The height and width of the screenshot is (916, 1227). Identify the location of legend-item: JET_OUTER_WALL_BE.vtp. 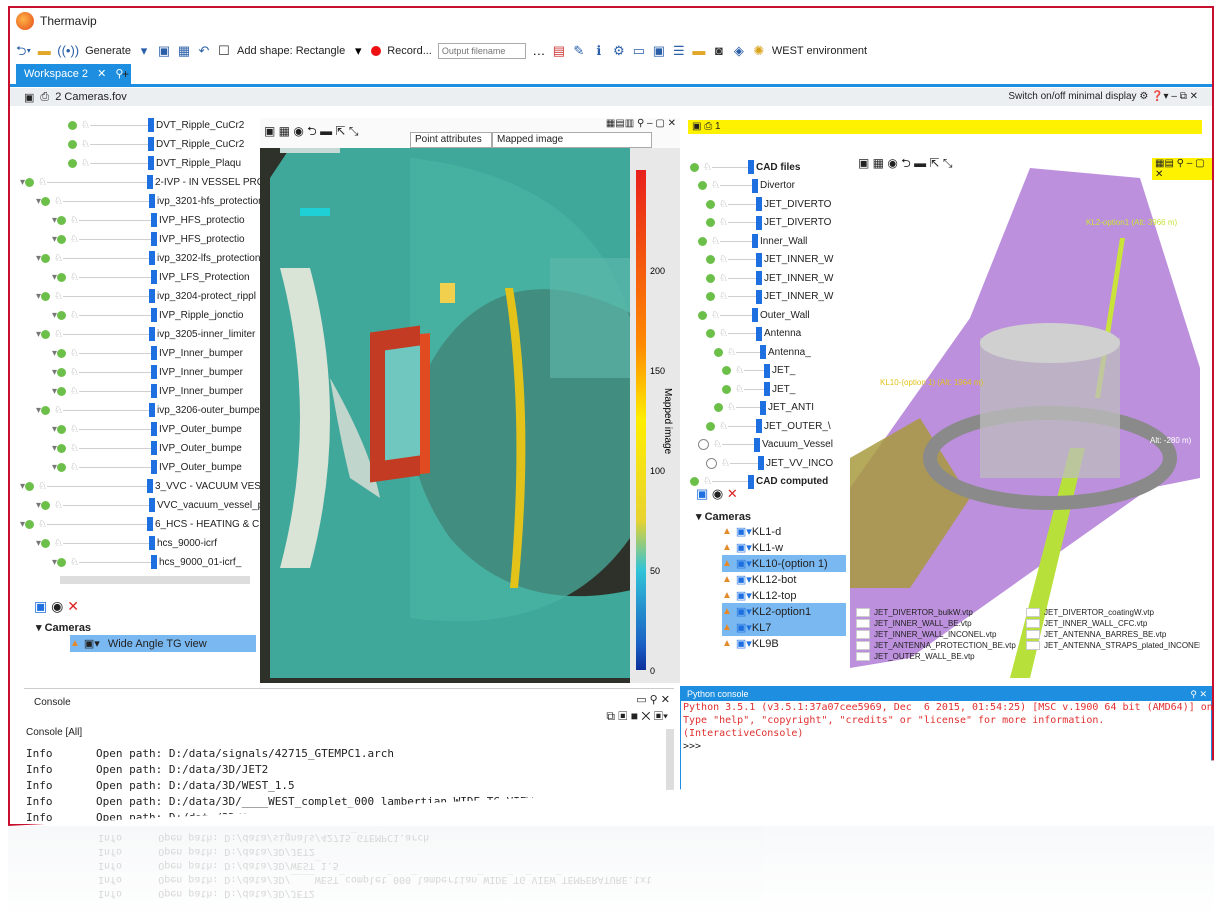
(915, 656).